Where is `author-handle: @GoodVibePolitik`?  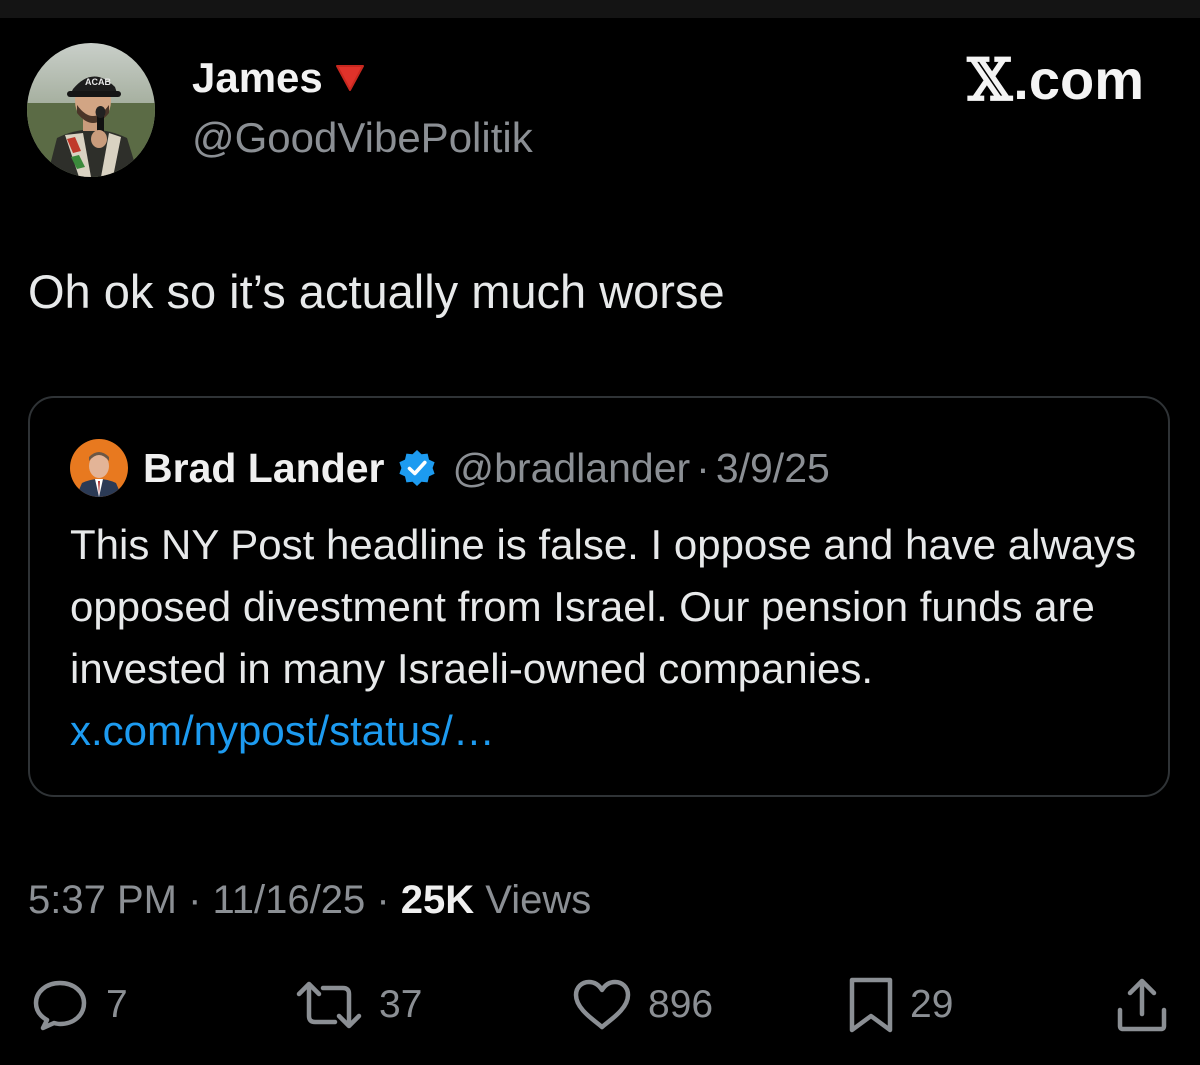
author-handle: @GoodVibePolitik is located at coordinates (362, 138).